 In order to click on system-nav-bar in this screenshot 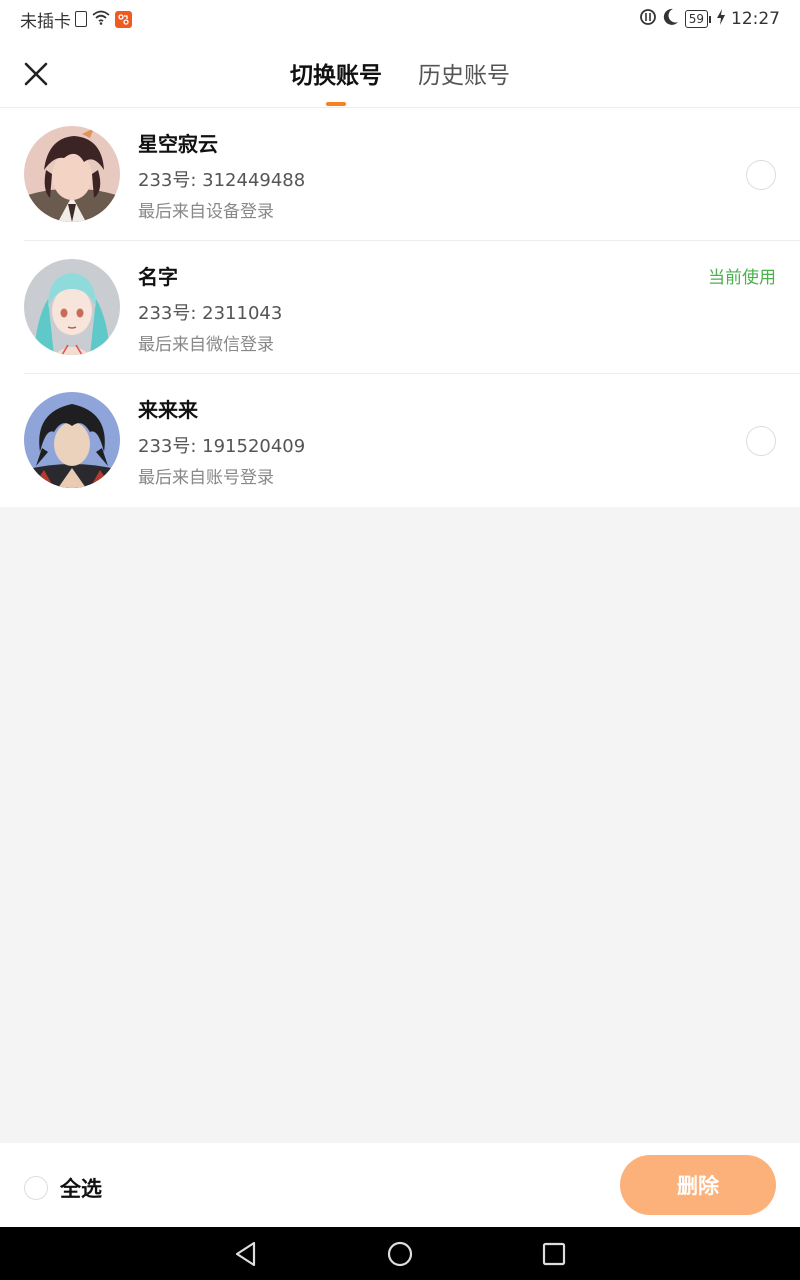, I will do `click(400, 1253)`.